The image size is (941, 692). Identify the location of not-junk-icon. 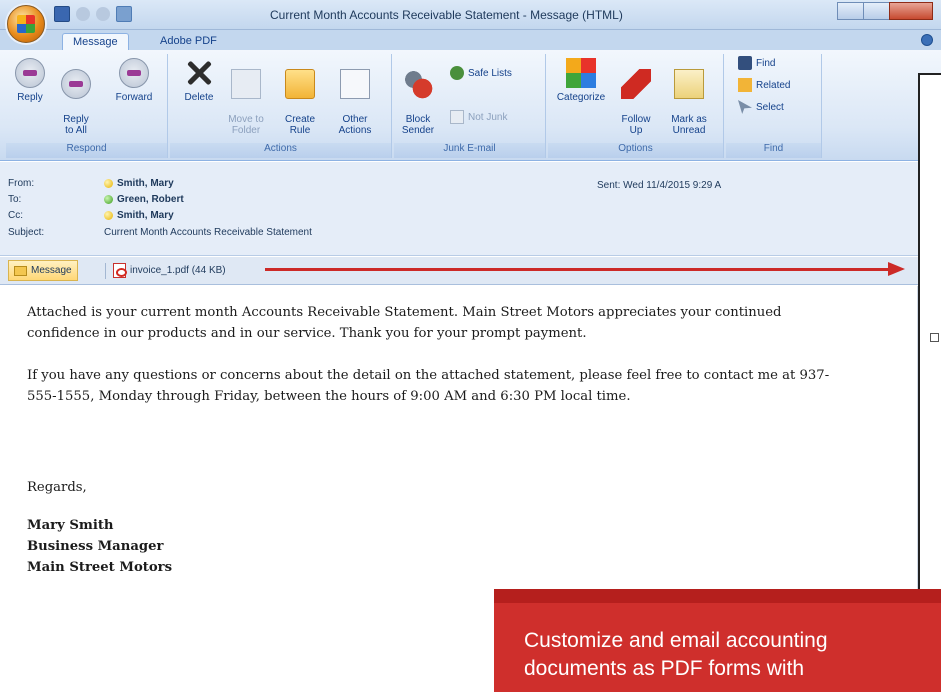
(457, 117).